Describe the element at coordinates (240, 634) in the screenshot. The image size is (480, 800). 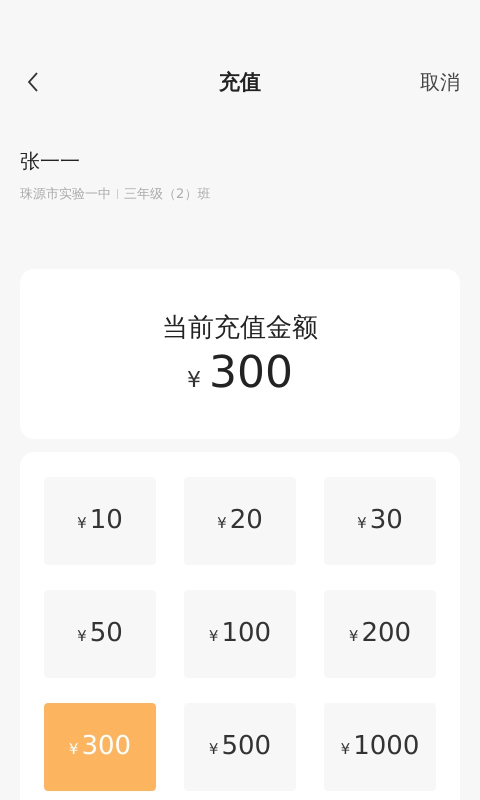
I see `amount-option: ¥100` at that location.